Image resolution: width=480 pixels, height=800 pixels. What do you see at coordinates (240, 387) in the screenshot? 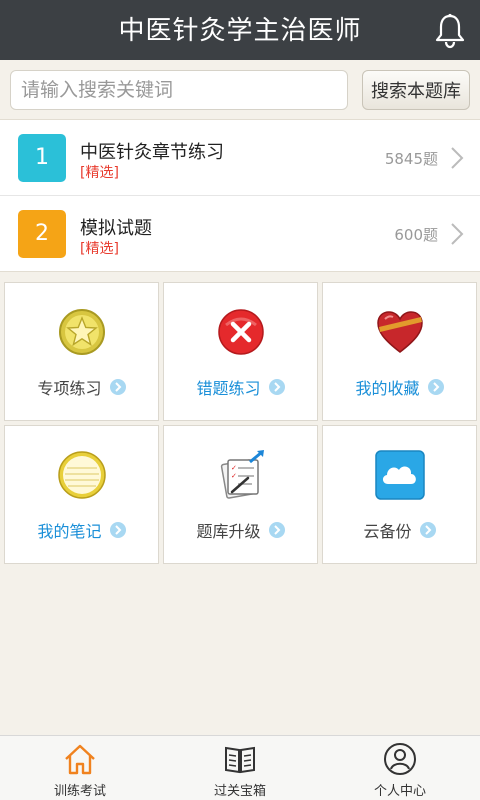
I see `feature-label: 错题练习` at bounding box center [240, 387].